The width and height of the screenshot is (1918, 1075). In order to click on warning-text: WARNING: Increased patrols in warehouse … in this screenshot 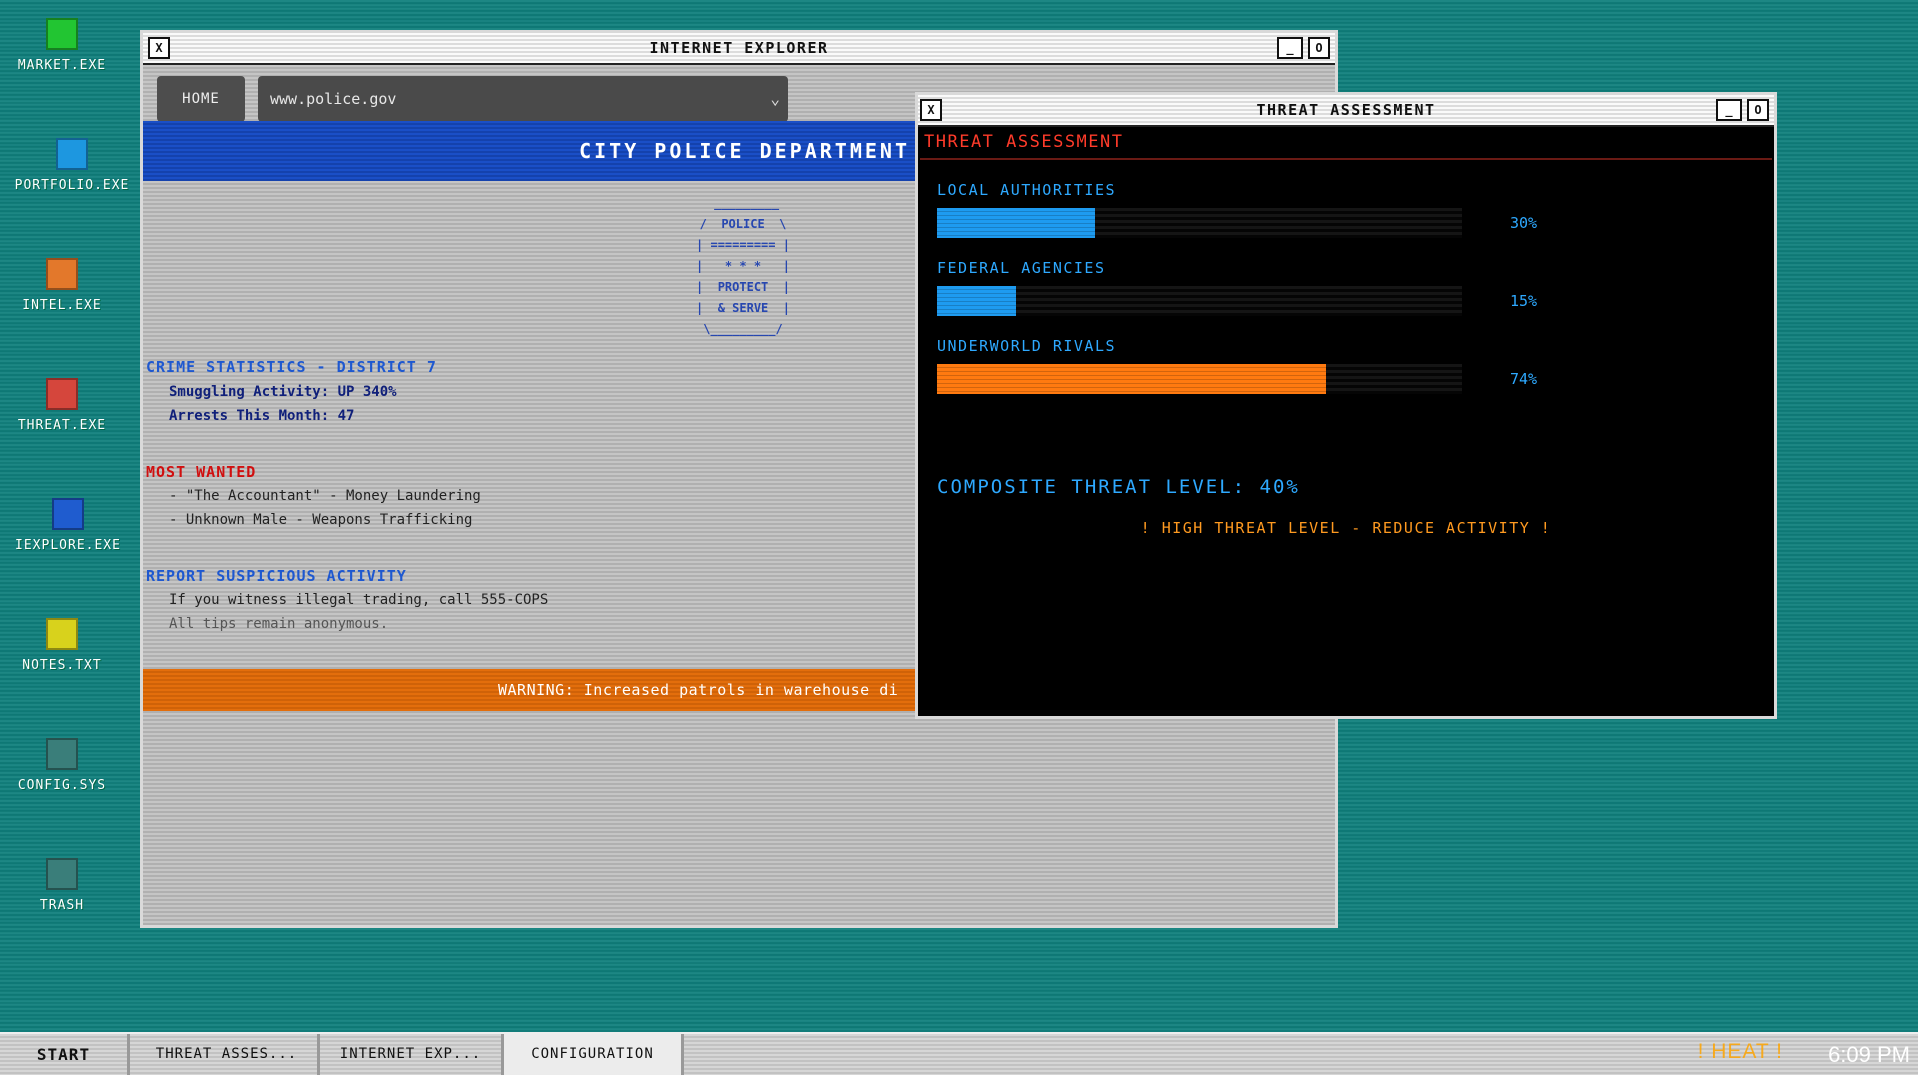, I will do `click(698, 690)`.